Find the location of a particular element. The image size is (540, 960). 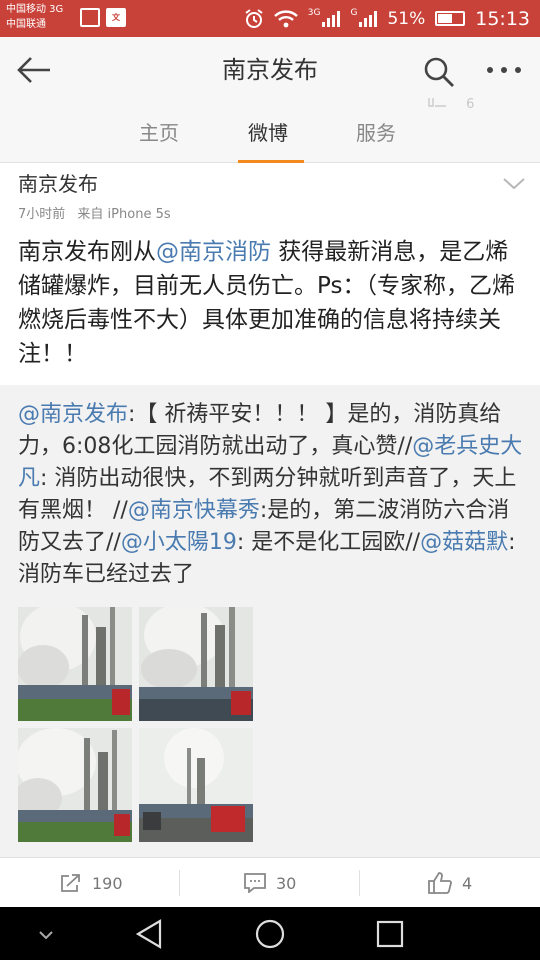

post-meta: 7小时前 来自 iPhone 5s is located at coordinates (94, 212).